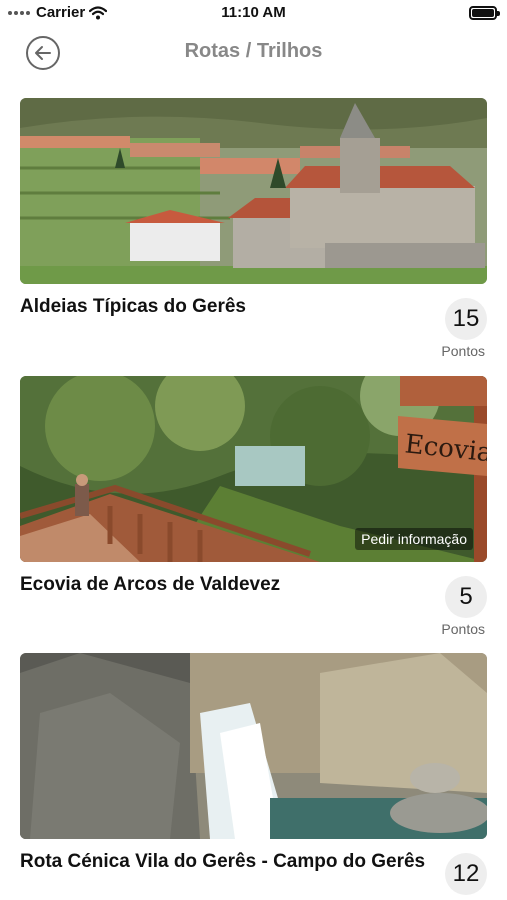 This screenshot has width=507, height=900. What do you see at coordinates (466, 874) in the screenshot?
I see `points-count-badge: 12` at bounding box center [466, 874].